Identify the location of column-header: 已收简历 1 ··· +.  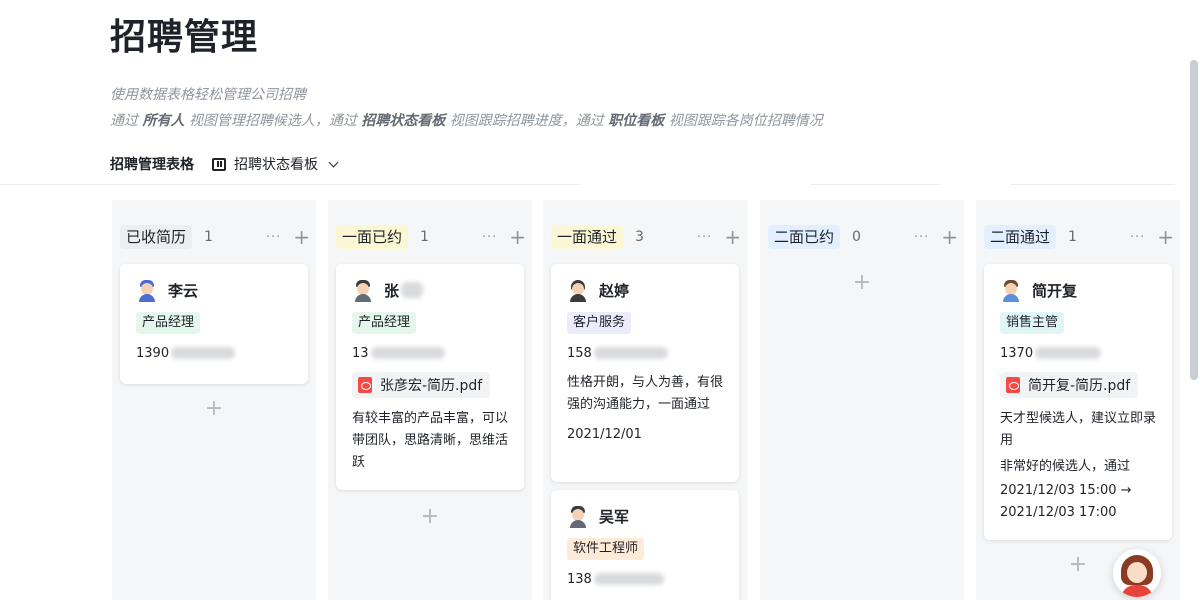
(215, 237).